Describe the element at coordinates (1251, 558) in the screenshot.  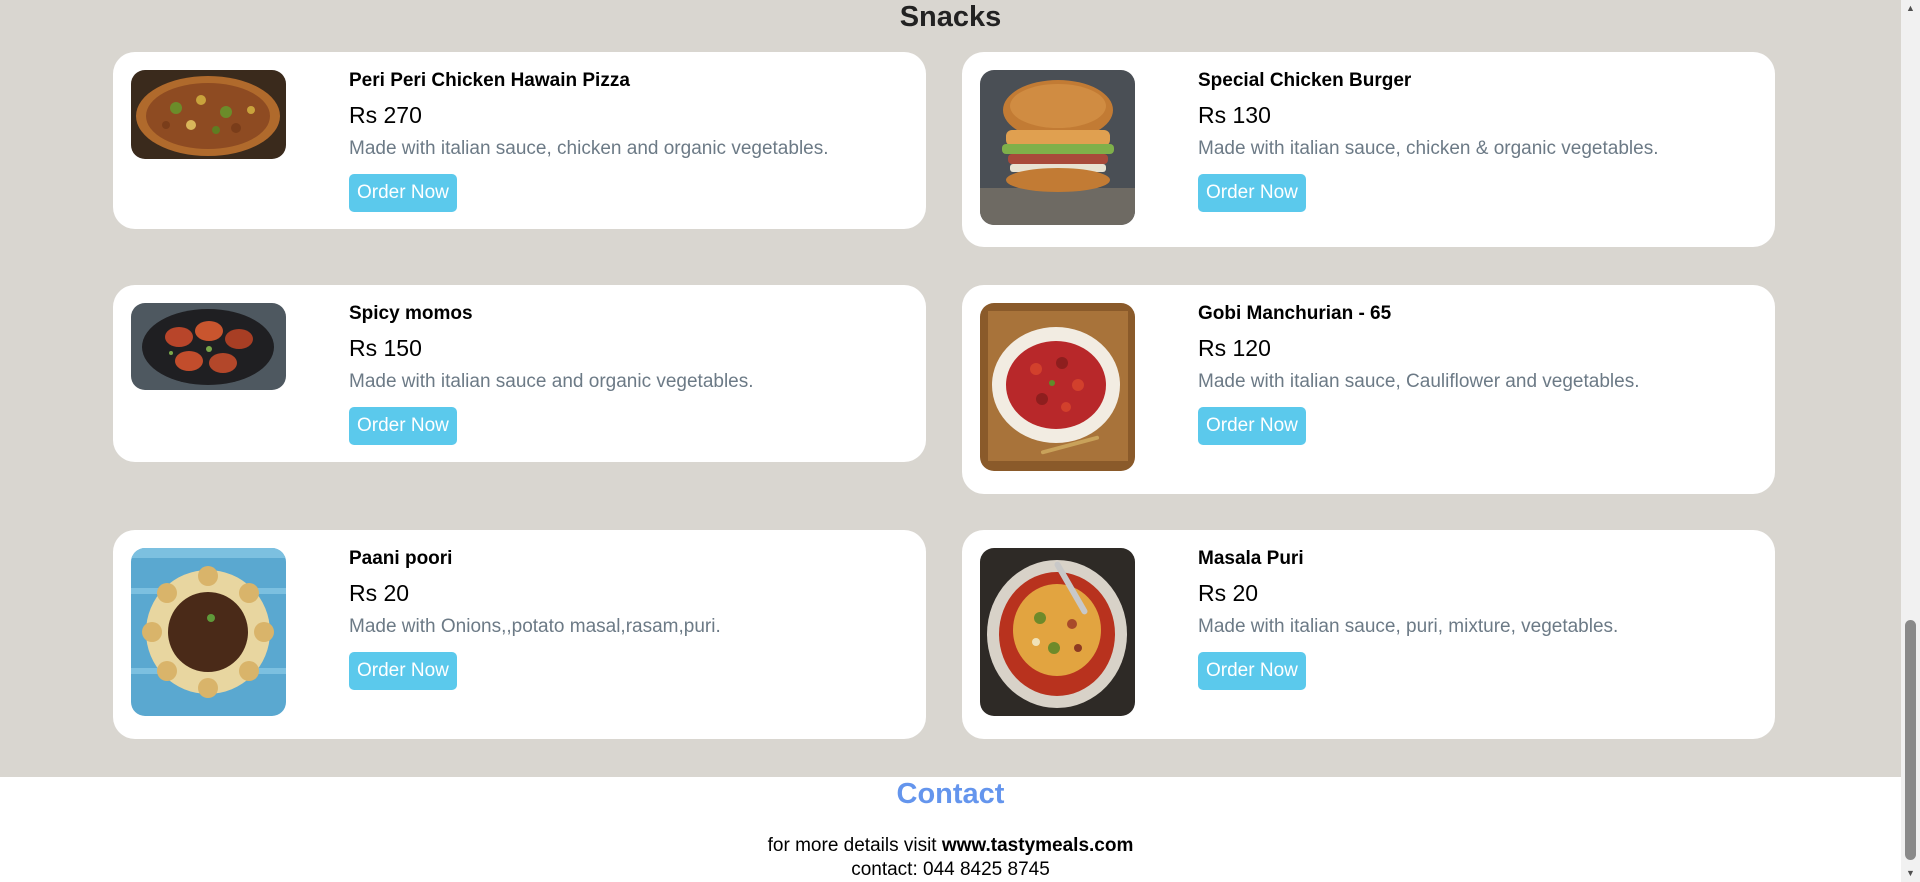
I see `item-name: Masala Puri` at that location.